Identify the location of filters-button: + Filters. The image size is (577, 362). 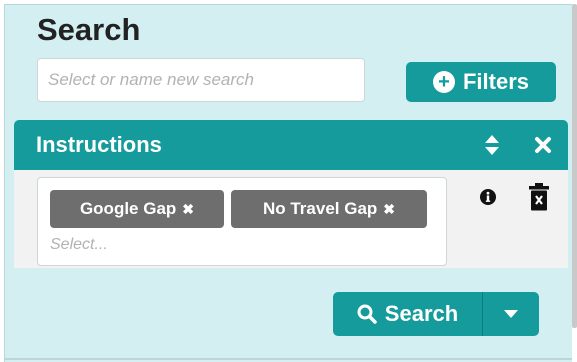
(481, 82).